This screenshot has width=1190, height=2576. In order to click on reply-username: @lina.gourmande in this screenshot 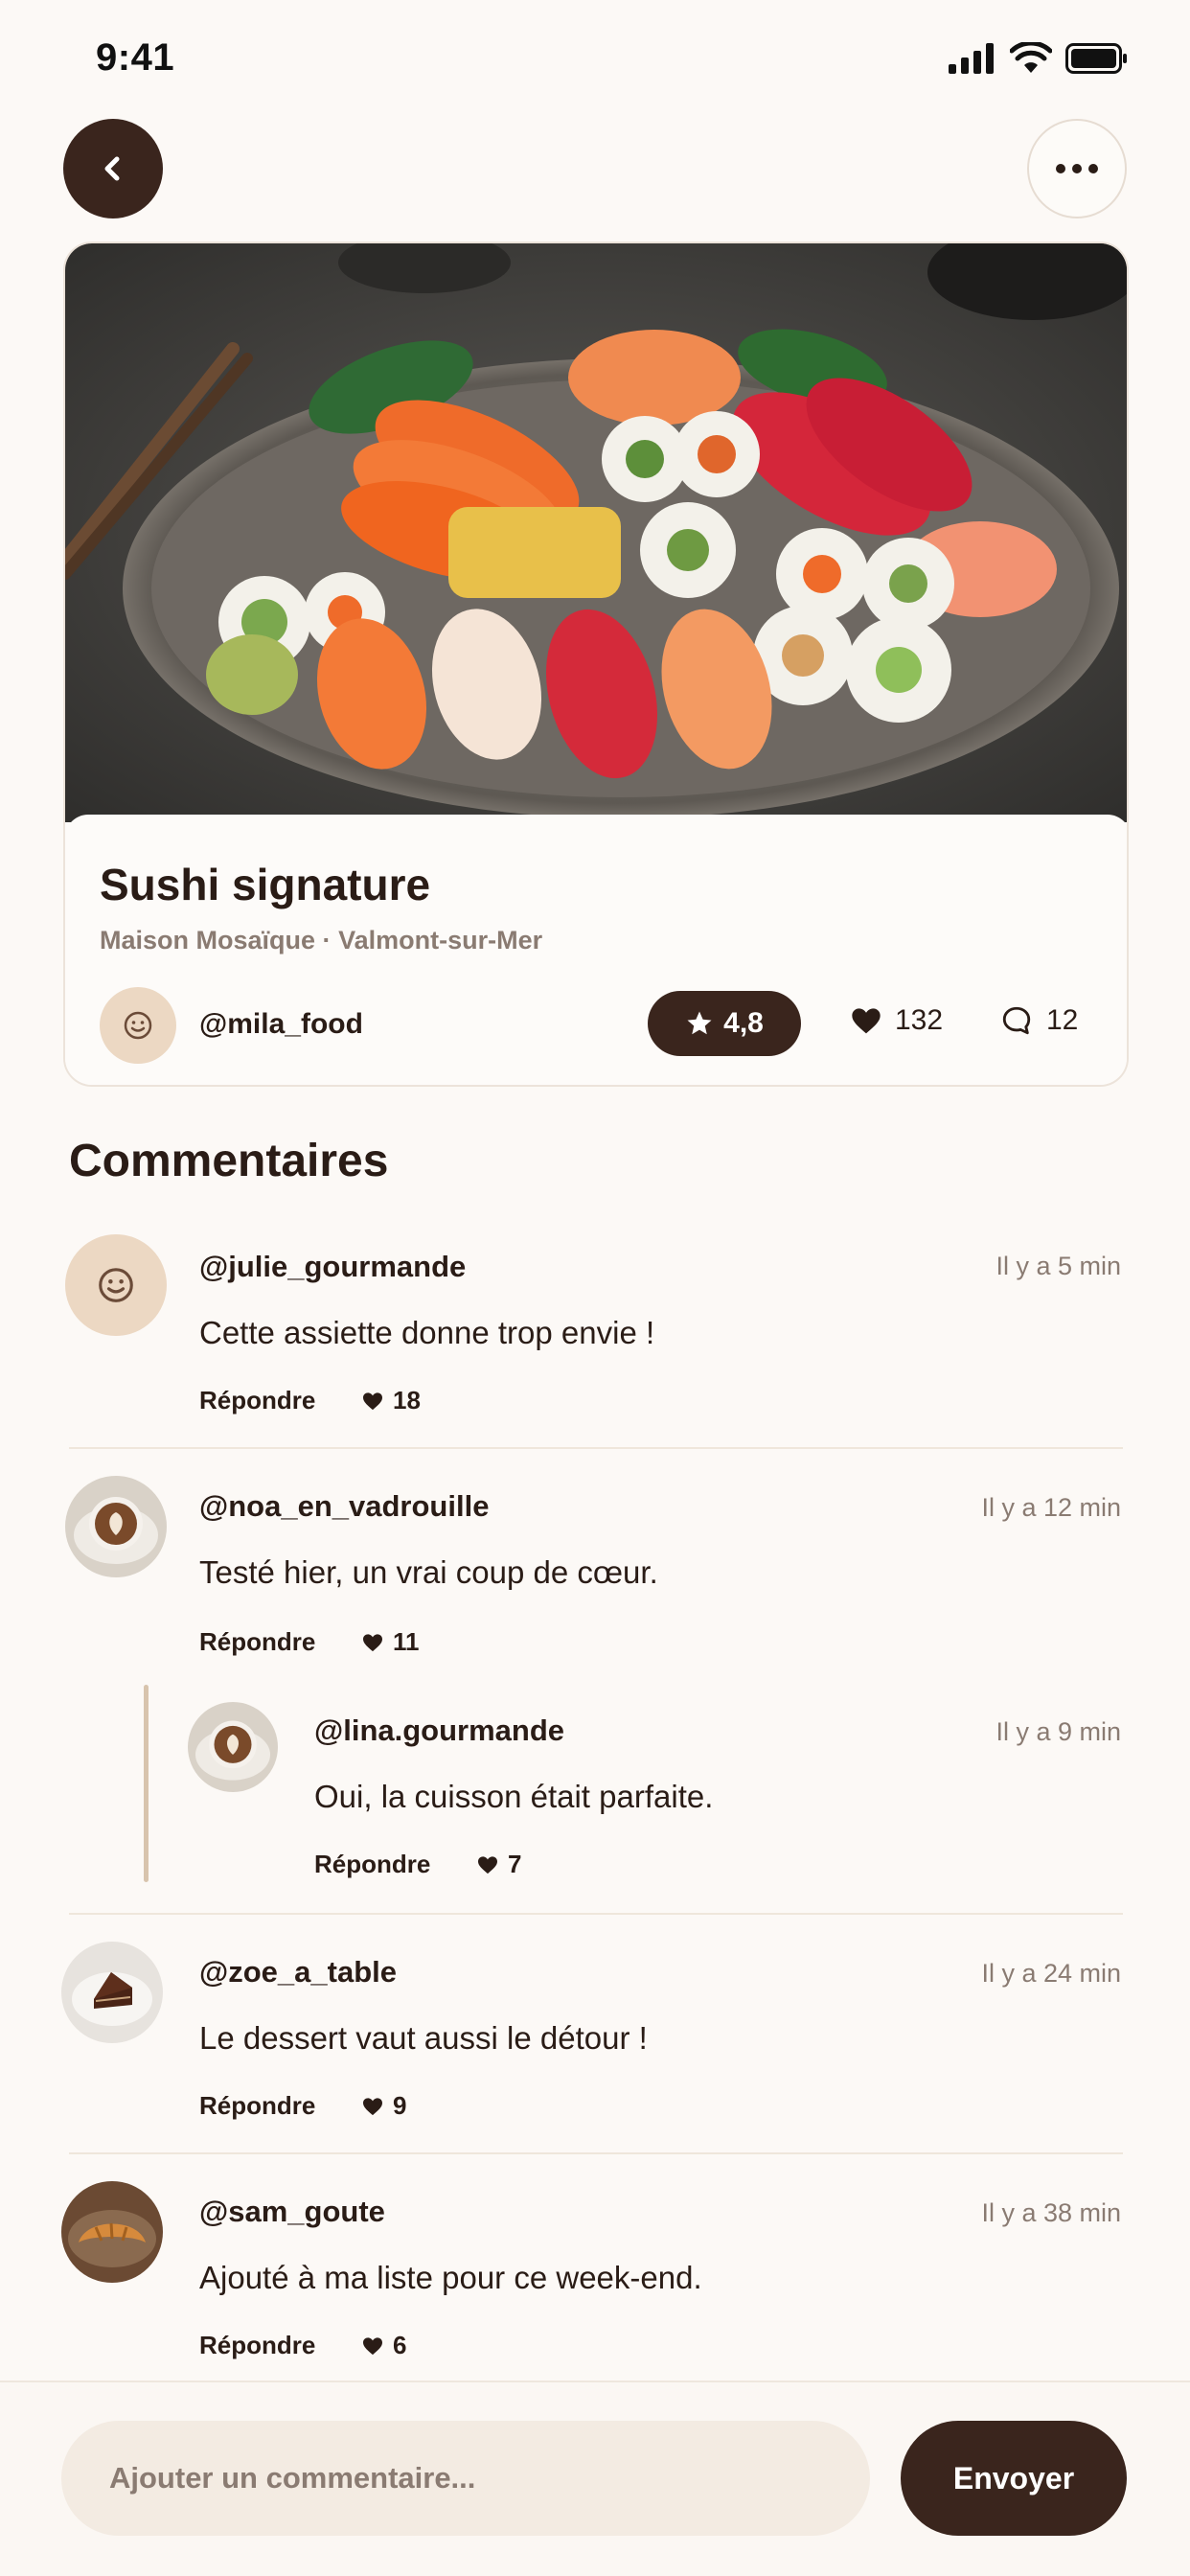, I will do `click(439, 1731)`.